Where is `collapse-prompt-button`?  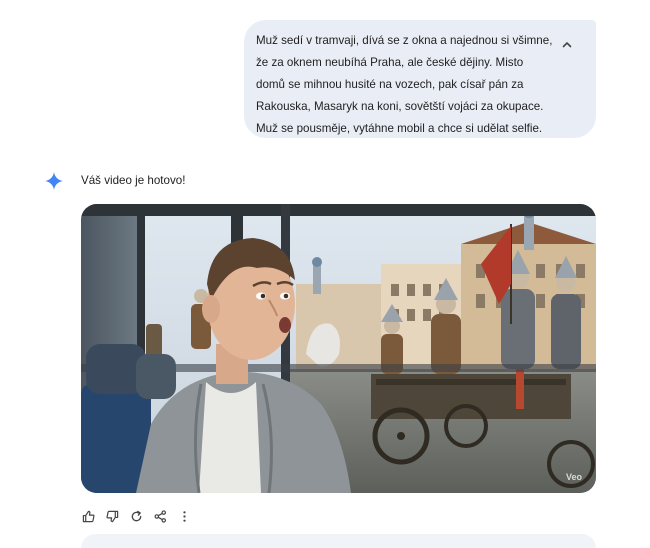 collapse-prompt-button is located at coordinates (567, 45).